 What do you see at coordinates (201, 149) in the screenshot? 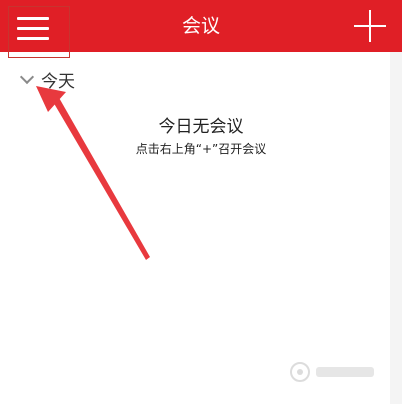
I see `empty-state-hint: 点击右上角“+”召开会议` at bounding box center [201, 149].